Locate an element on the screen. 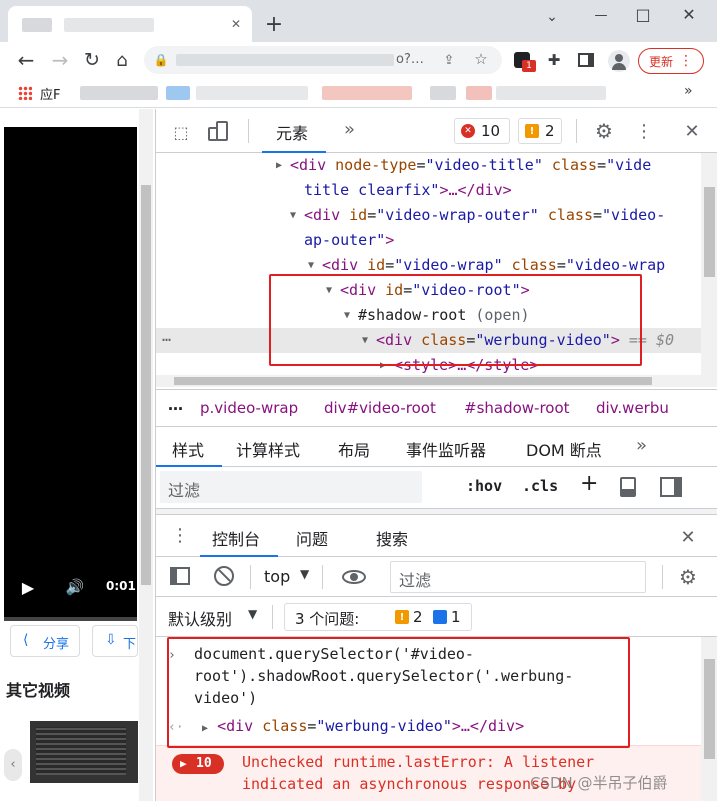  live-expression-eye-icon is located at coordinates (354, 577).